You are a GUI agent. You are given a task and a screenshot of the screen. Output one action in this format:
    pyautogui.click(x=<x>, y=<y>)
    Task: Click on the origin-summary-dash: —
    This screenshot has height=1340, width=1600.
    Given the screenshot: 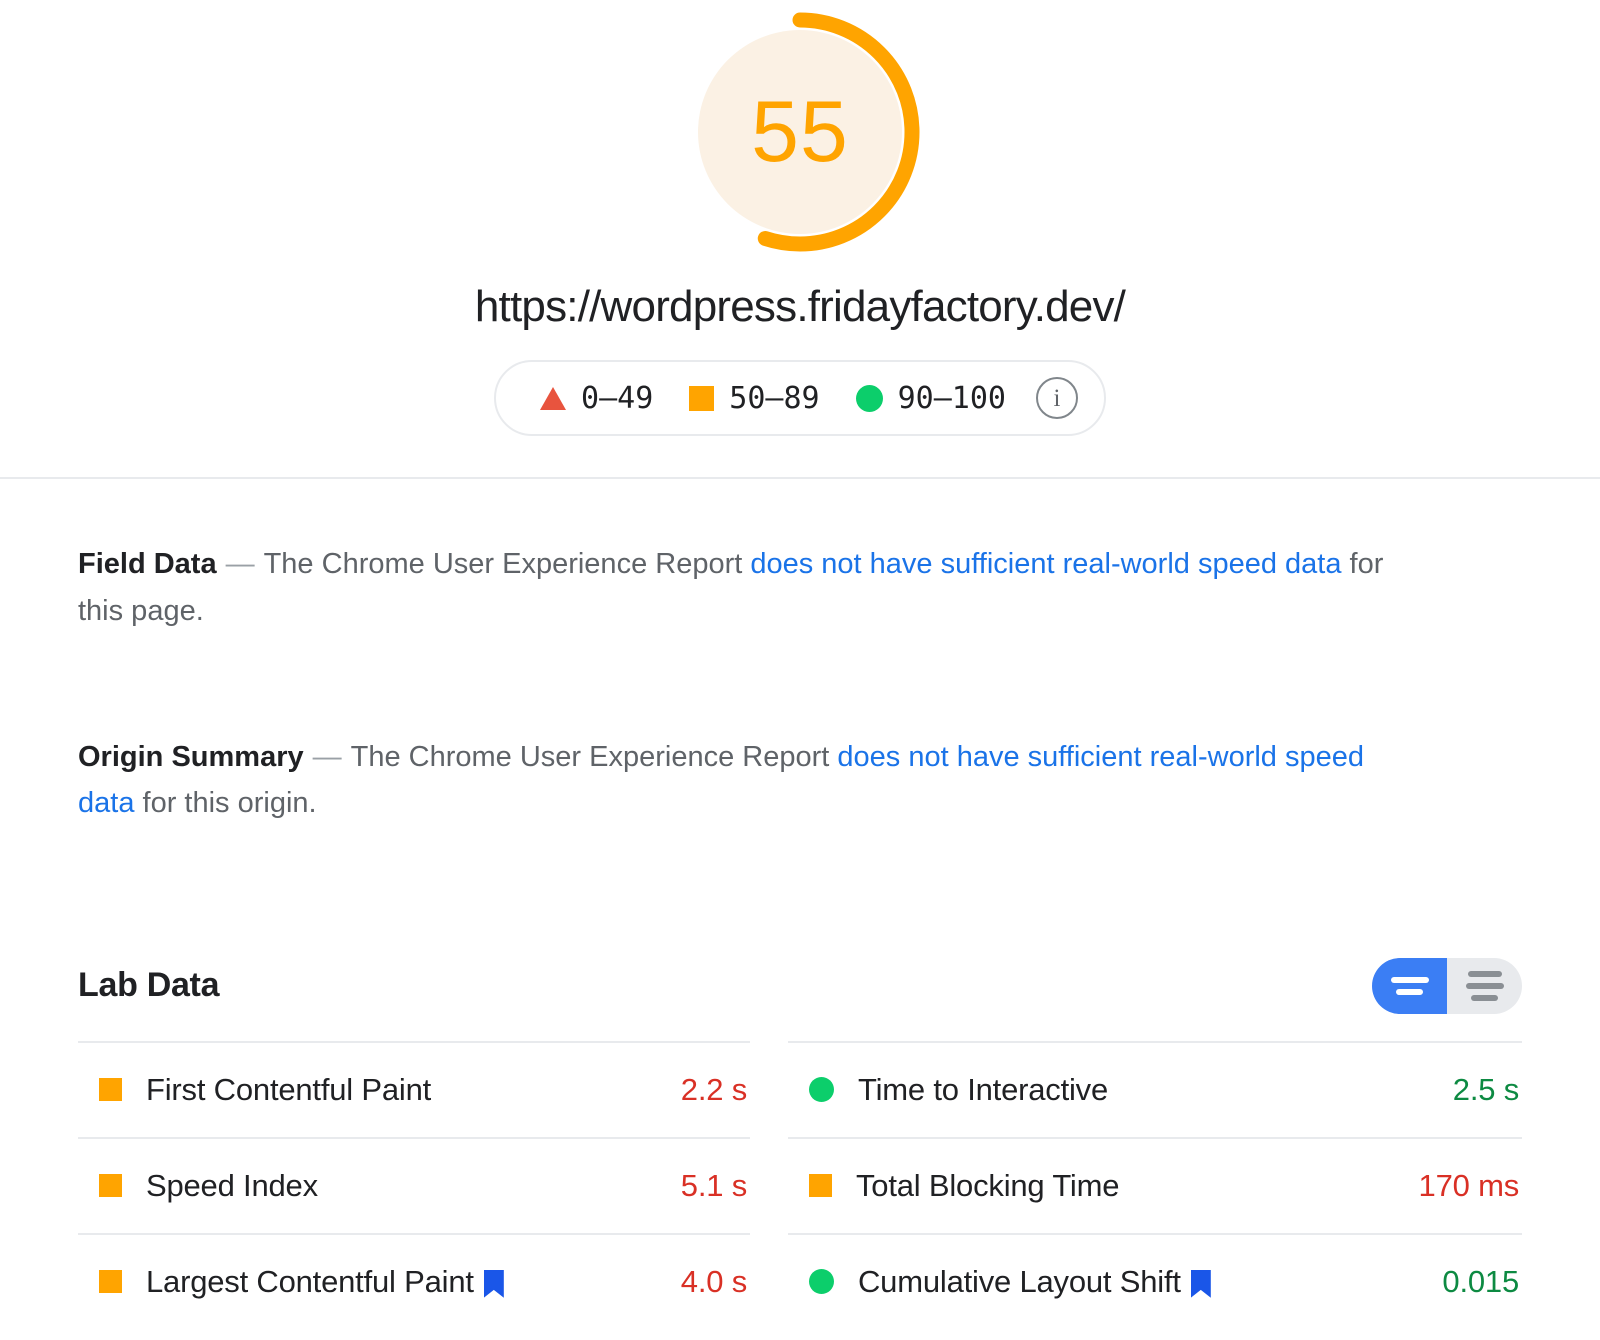 What is the action you would take?
    pyautogui.click(x=327, y=756)
    